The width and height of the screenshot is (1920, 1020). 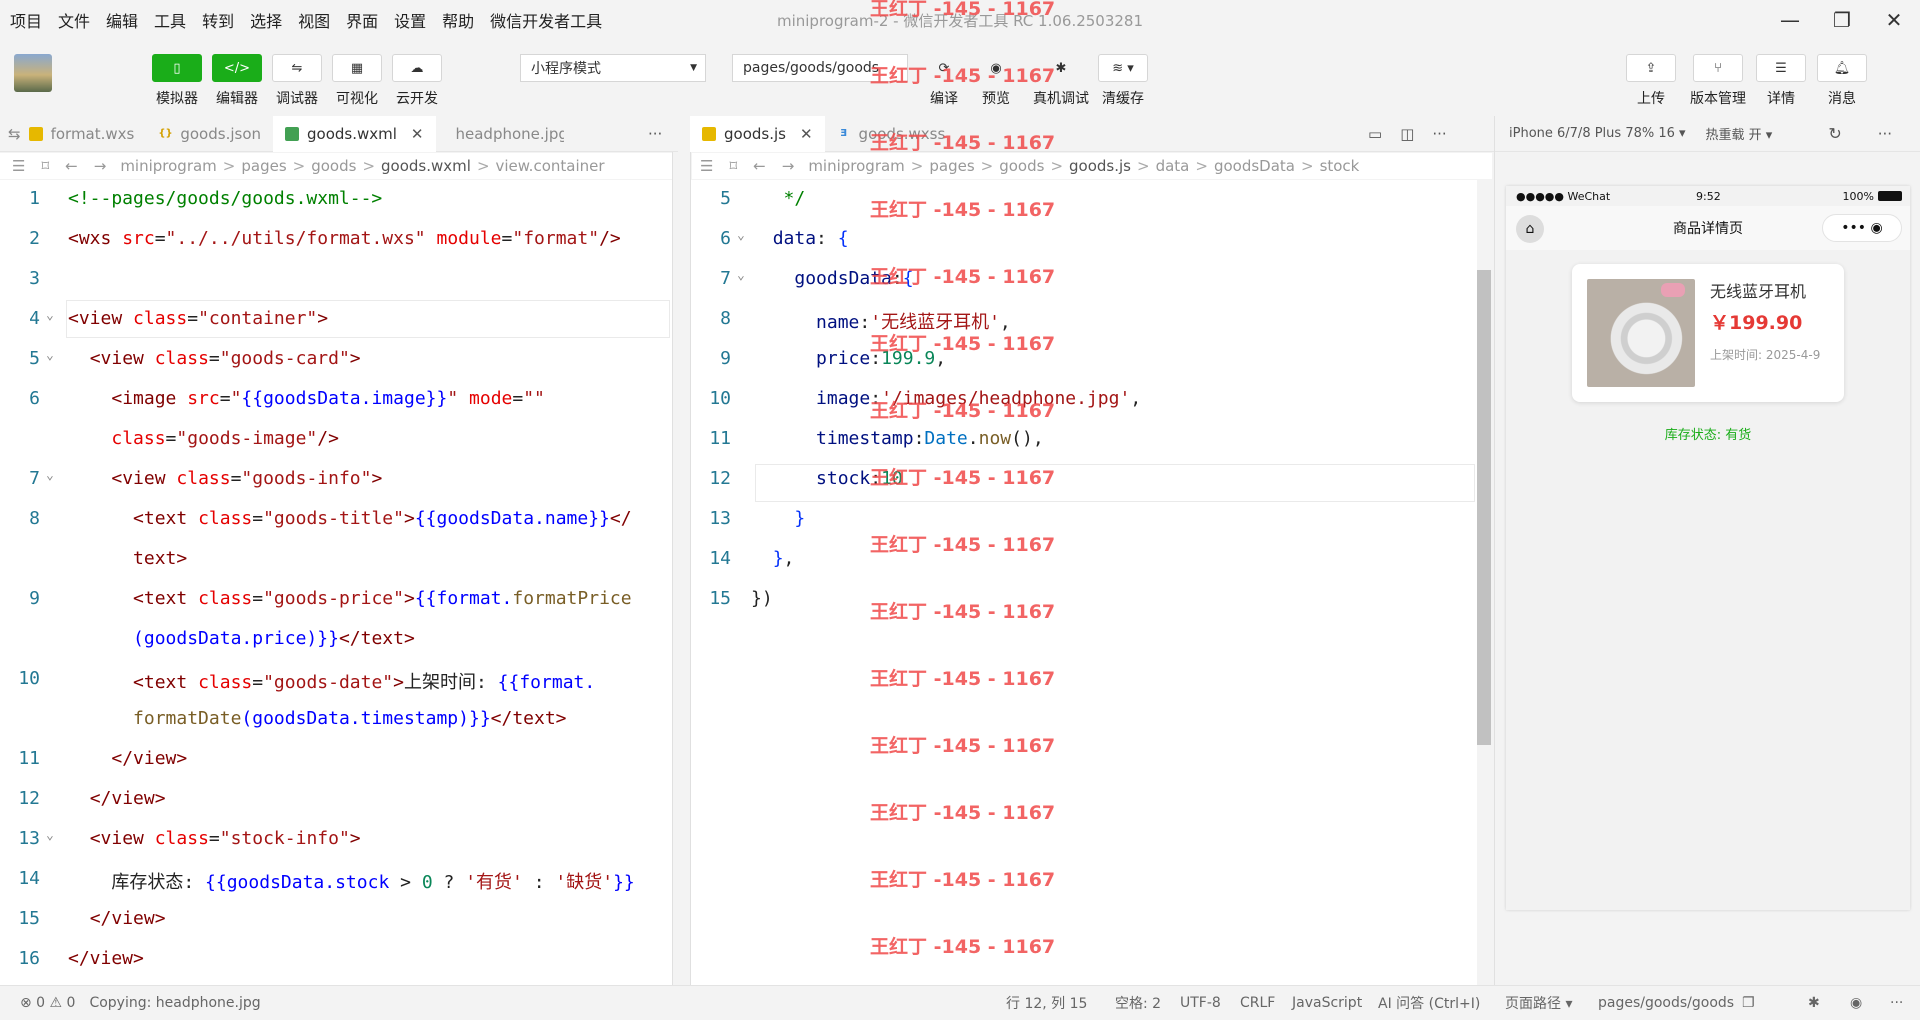 I want to click on menu-interface: 界面, so click(x=362, y=20).